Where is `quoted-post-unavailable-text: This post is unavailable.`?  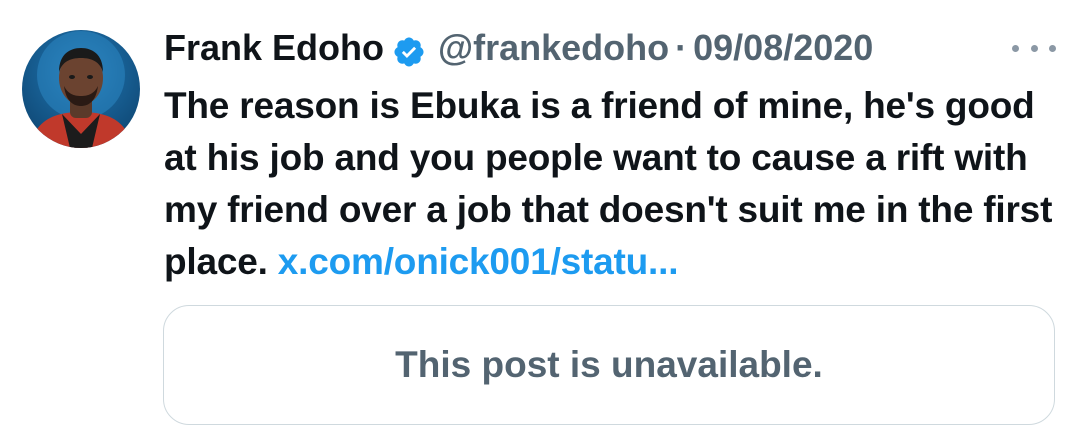 quoted-post-unavailable-text: This post is unavailable. is located at coordinates (609, 364).